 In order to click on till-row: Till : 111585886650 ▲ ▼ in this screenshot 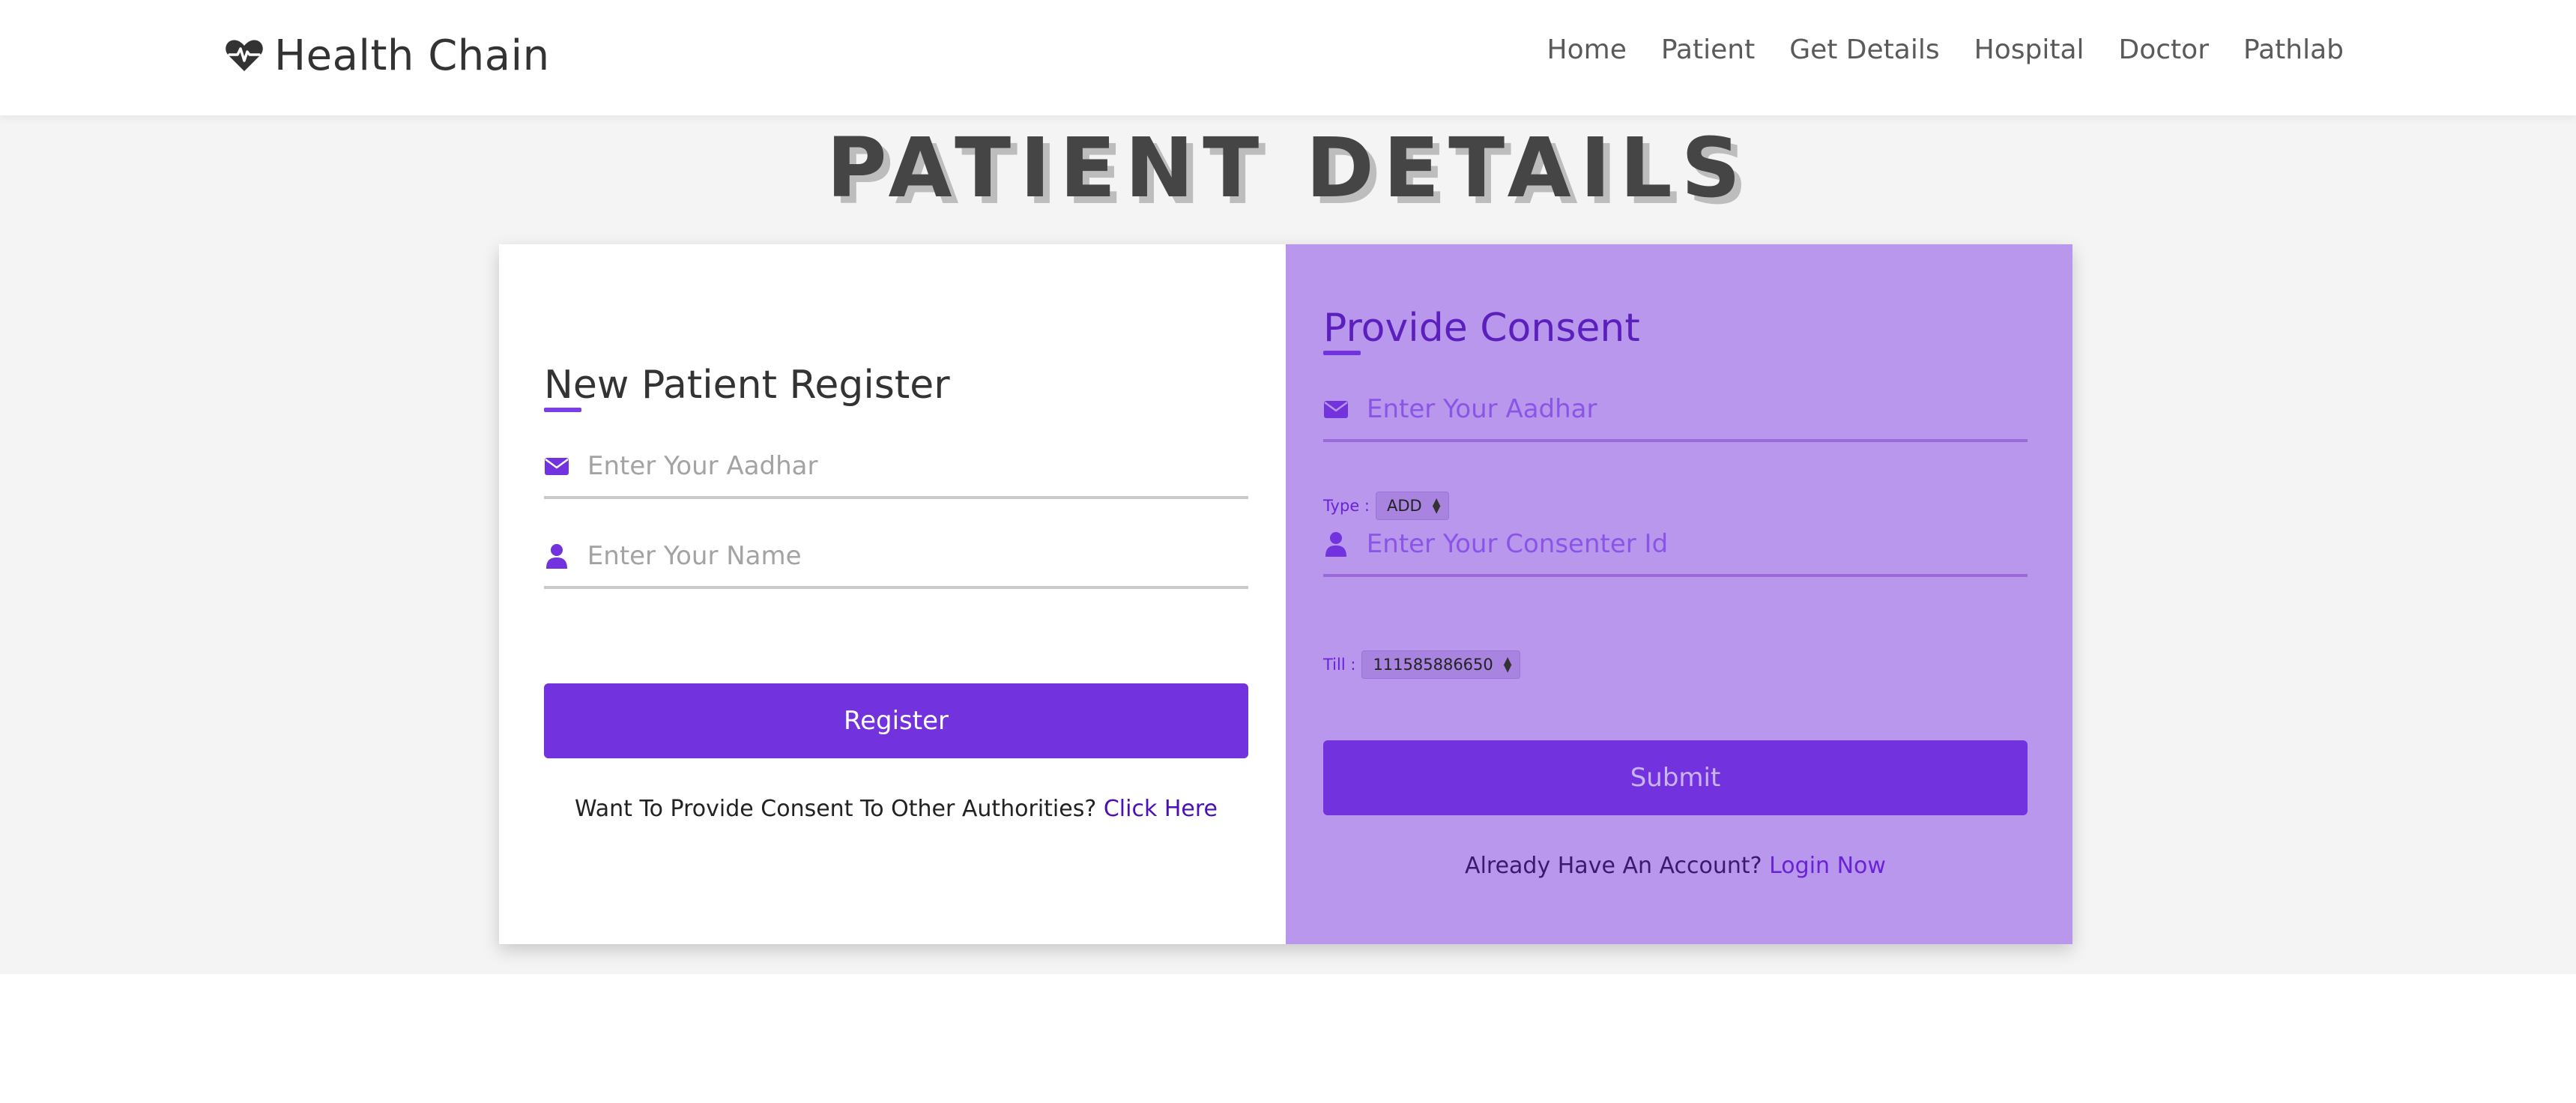, I will do `click(1421, 665)`.